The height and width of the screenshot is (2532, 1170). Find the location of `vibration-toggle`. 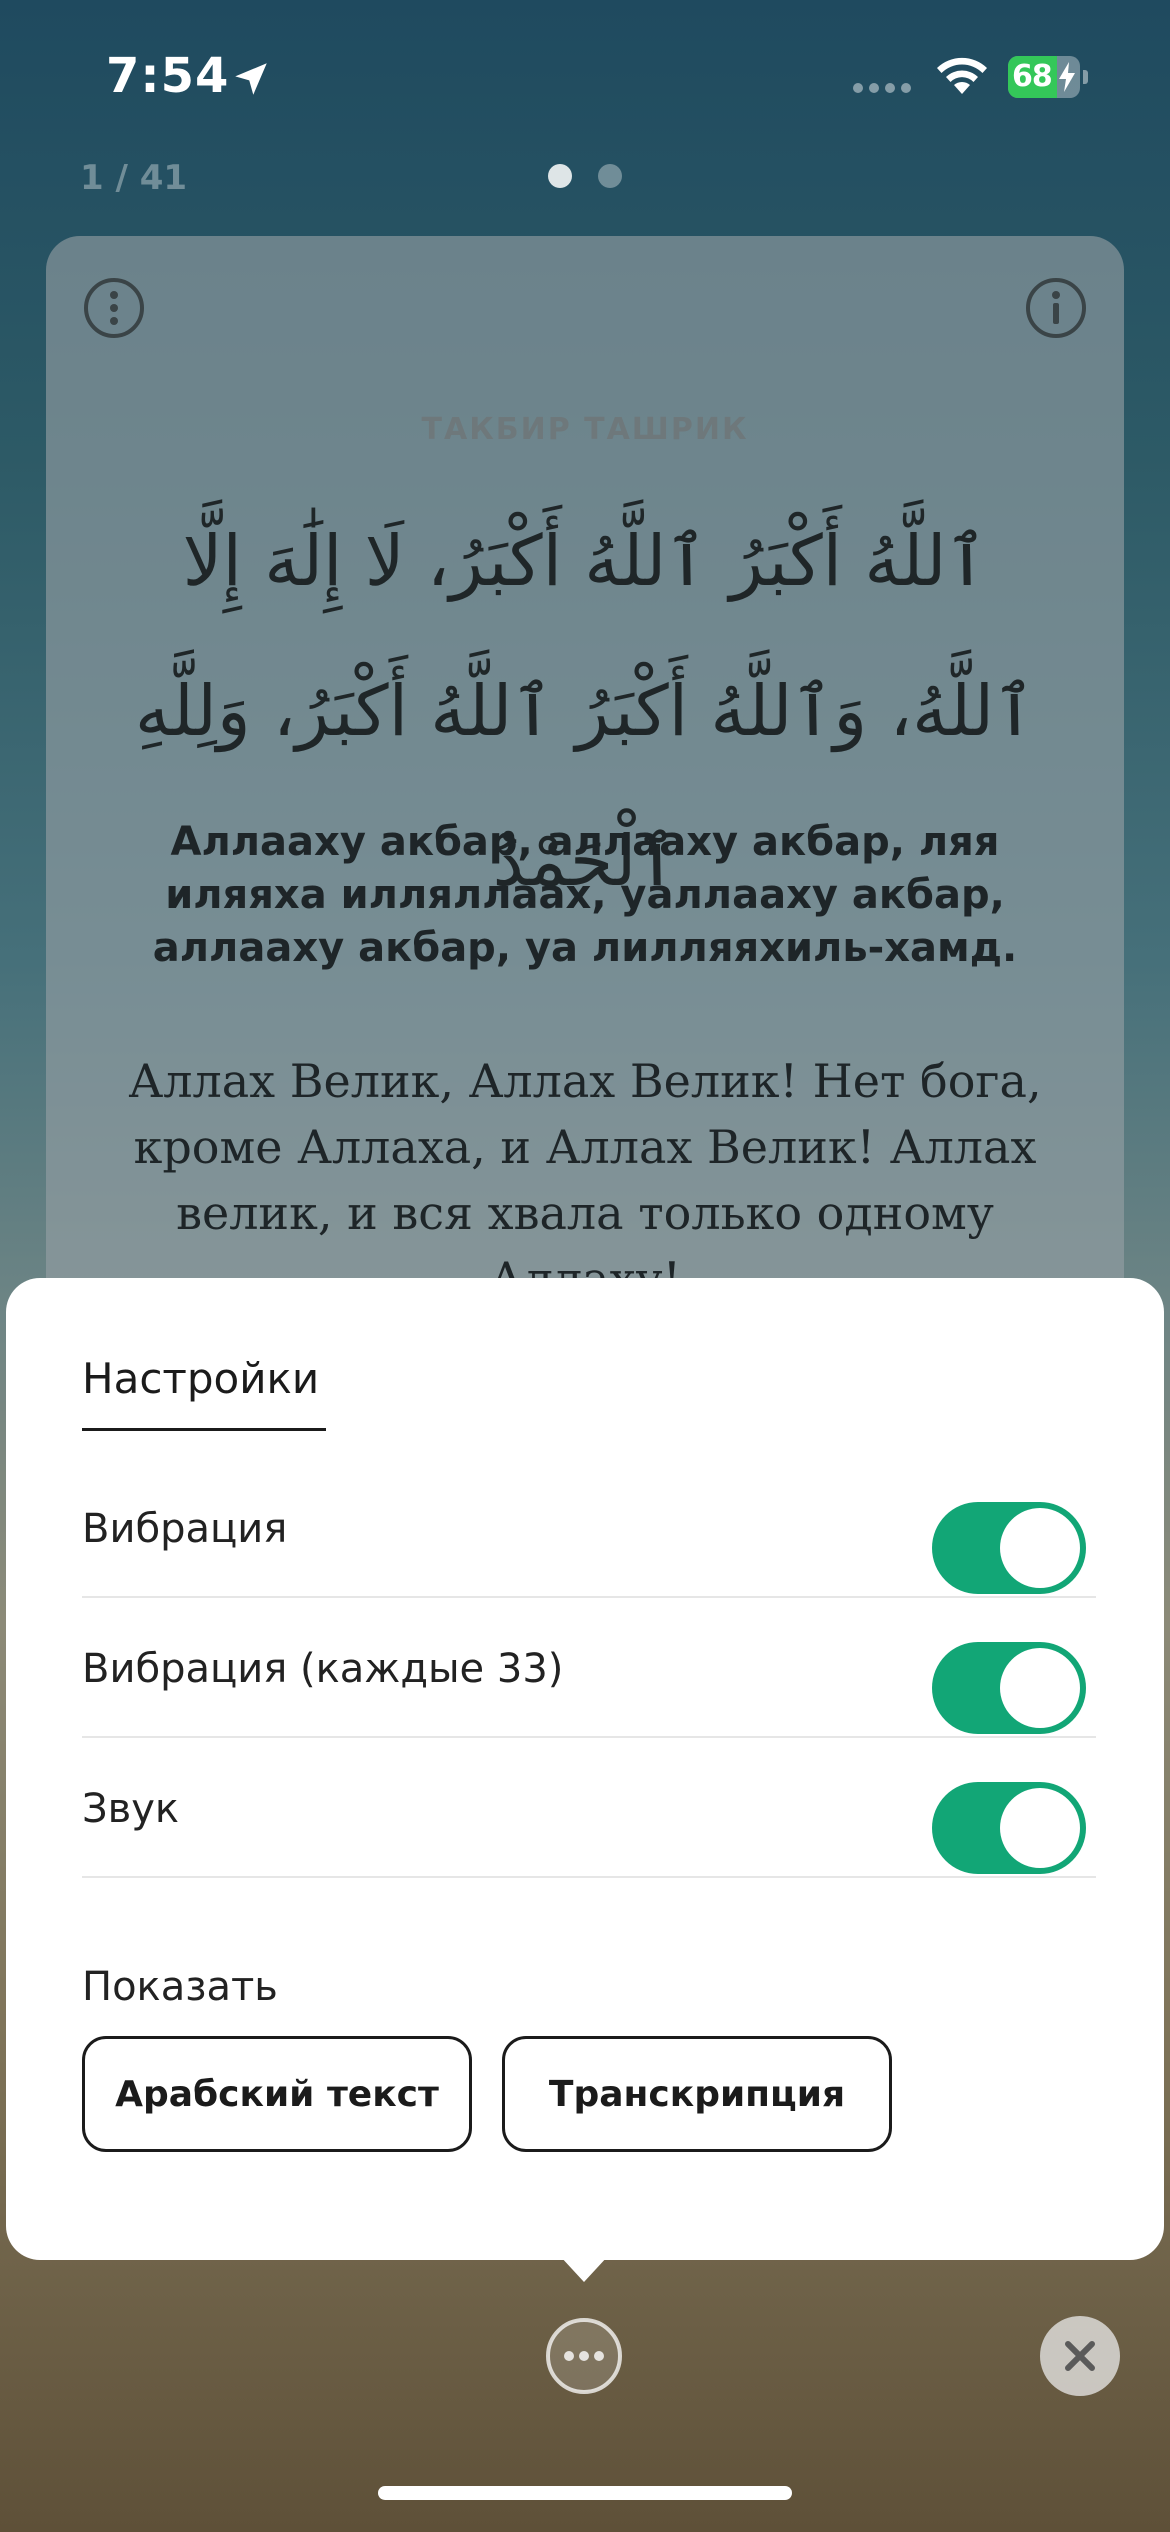

vibration-toggle is located at coordinates (1009, 1548).